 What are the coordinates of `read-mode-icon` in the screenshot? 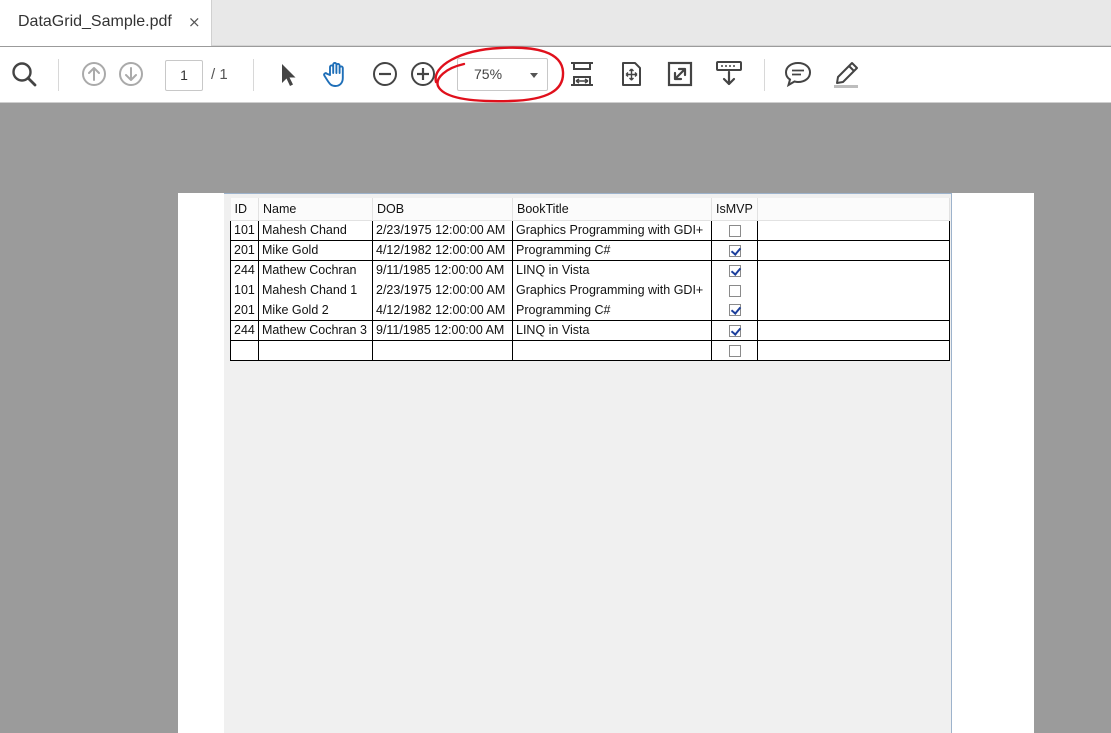 It's located at (729, 74).